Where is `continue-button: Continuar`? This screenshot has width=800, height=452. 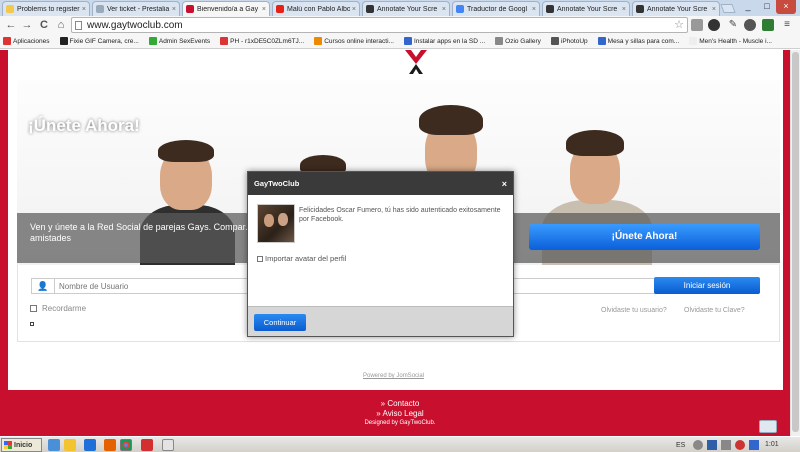 continue-button: Continuar is located at coordinates (280, 322).